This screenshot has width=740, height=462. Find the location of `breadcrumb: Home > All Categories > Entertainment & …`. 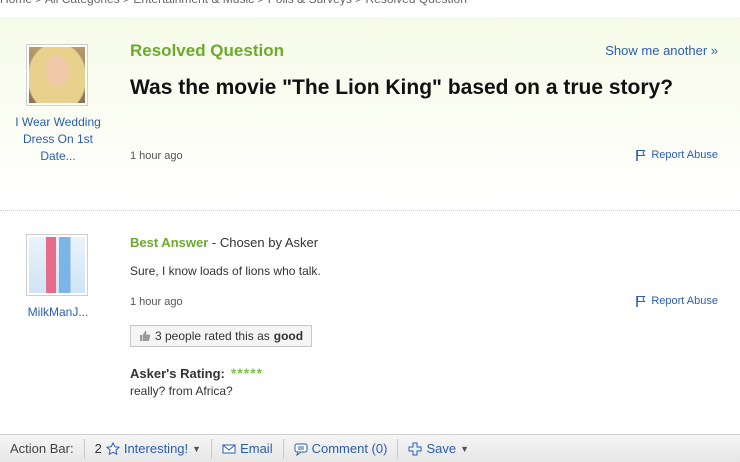

breadcrumb: Home > All Categories > Entertainment & … is located at coordinates (370, 4).